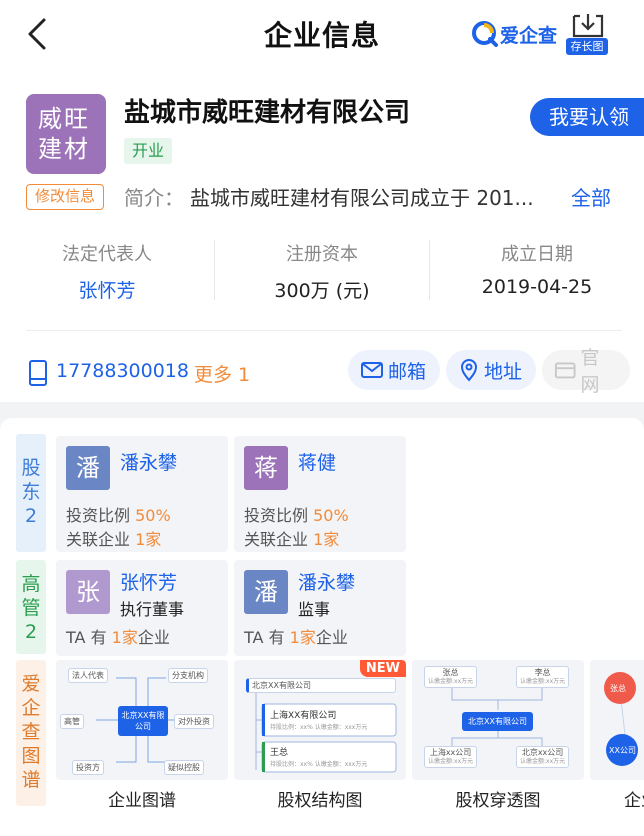 This screenshot has width=644, height=836. Describe the element at coordinates (485, 34) in the screenshot. I see `aiqicha-logo-icon` at that location.